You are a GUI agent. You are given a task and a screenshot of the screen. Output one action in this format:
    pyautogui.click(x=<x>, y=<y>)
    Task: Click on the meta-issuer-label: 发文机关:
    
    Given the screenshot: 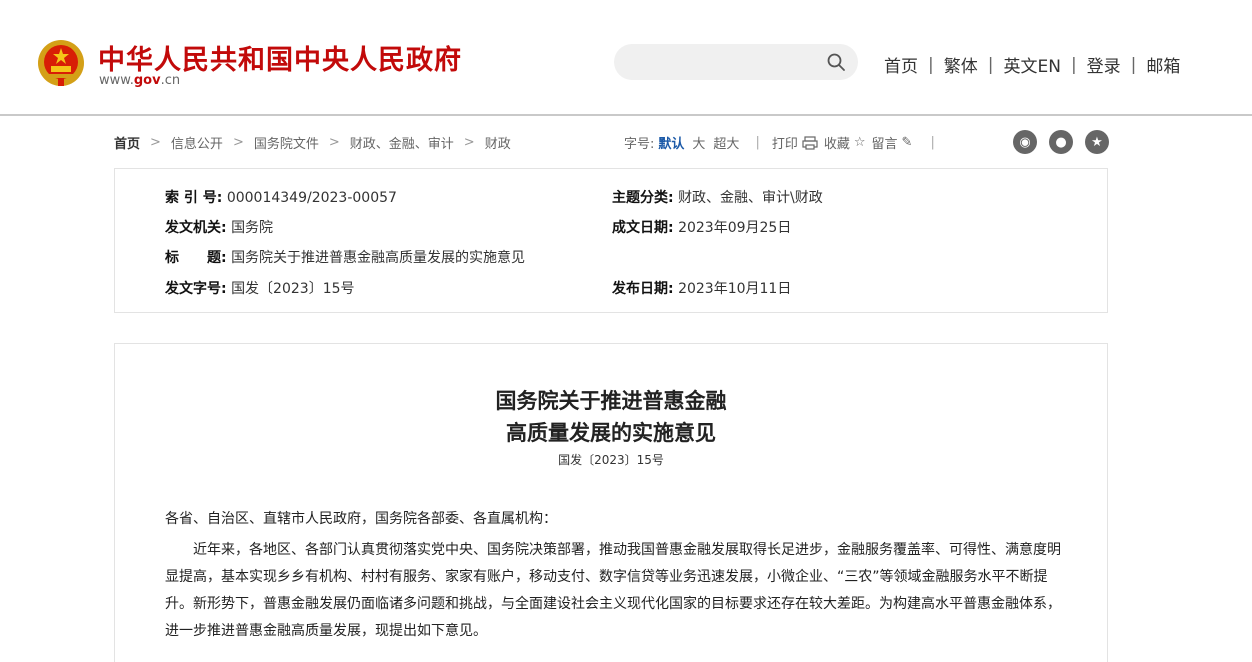 What is the action you would take?
    pyautogui.click(x=196, y=228)
    